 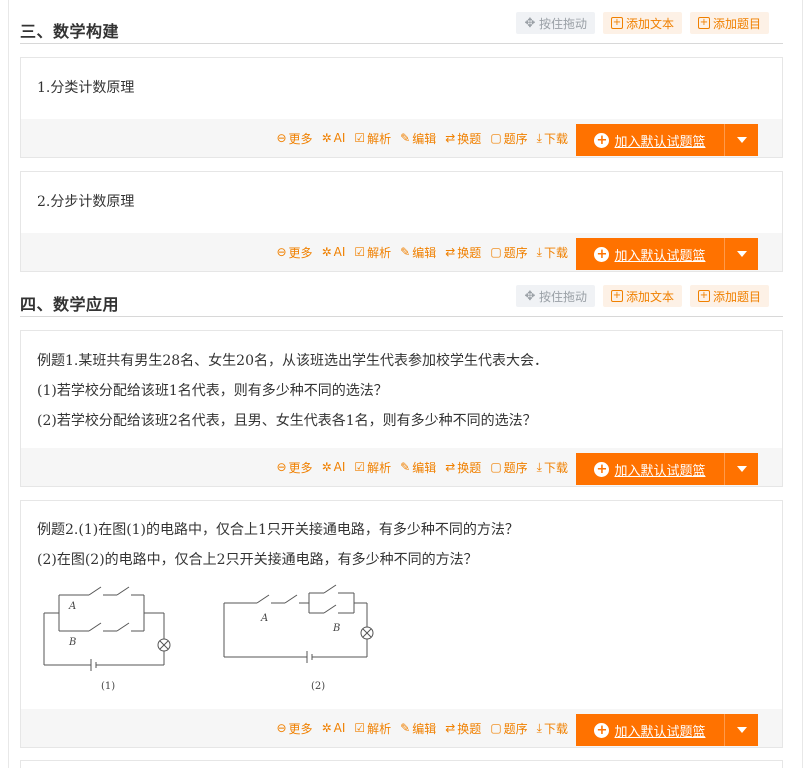 I want to click on section-title: 四、数学应用, so click(x=70, y=304).